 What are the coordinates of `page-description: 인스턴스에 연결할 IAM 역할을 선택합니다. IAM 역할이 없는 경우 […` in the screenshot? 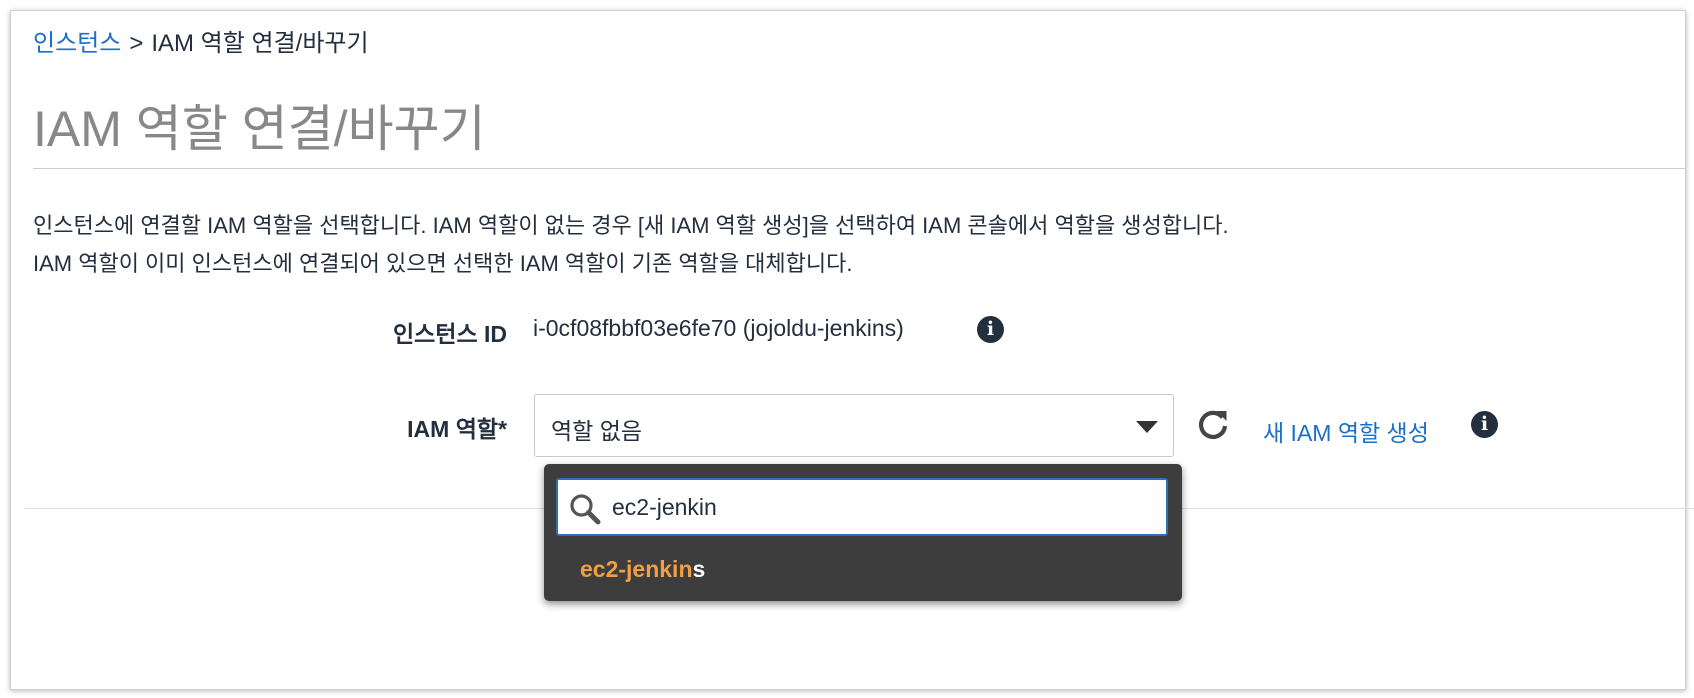 It's located at (631, 245).